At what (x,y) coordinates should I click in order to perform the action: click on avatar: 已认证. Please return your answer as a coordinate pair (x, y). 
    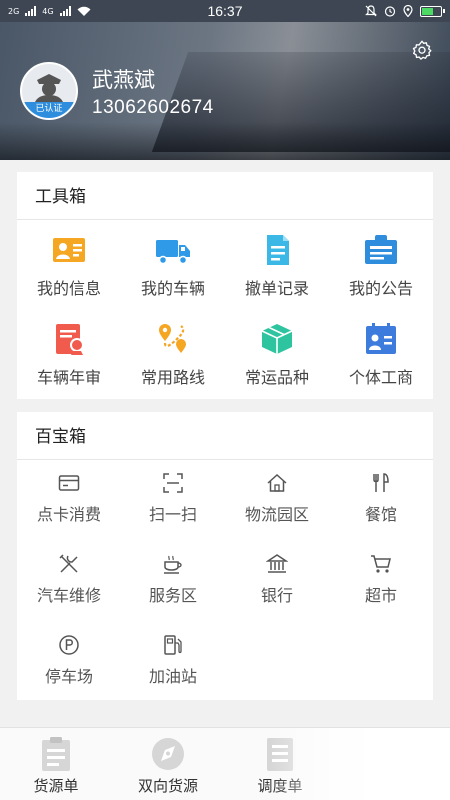
    Looking at the image, I should click on (49, 91).